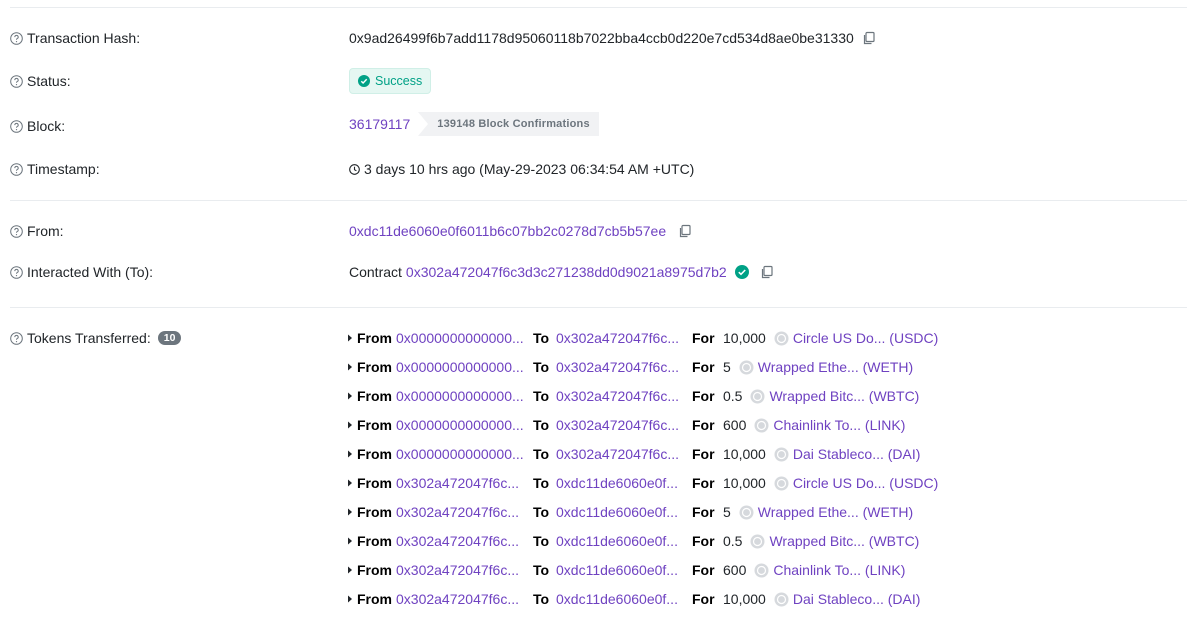 The image size is (1187, 638). What do you see at coordinates (390, 81) in the screenshot?
I see `status-value-wrap: Success` at bounding box center [390, 81].